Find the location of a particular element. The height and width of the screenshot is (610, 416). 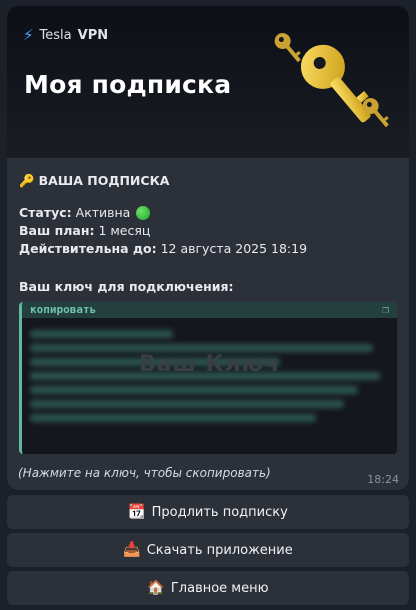

download-label: Скачать приложение is located at coordinates (219, 550).